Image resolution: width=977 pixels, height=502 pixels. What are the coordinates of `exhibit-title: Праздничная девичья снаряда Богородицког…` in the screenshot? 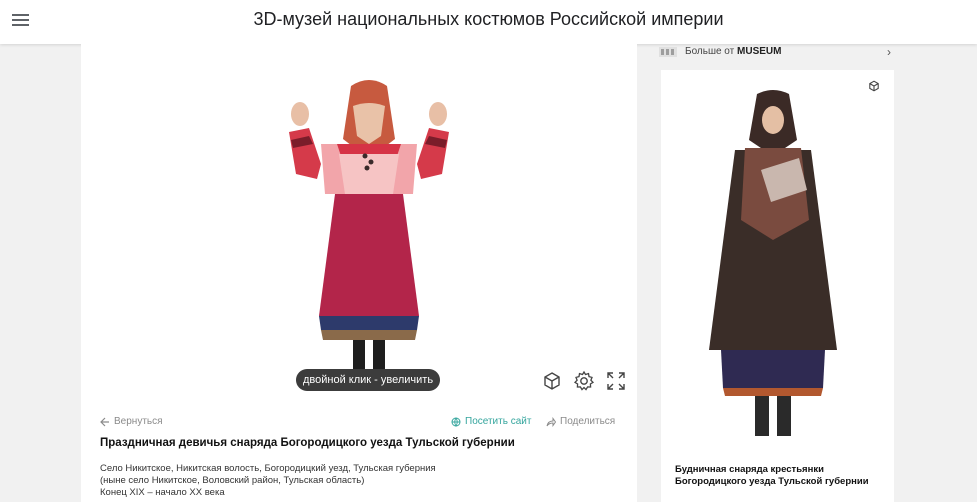 It's located at (307, 443).